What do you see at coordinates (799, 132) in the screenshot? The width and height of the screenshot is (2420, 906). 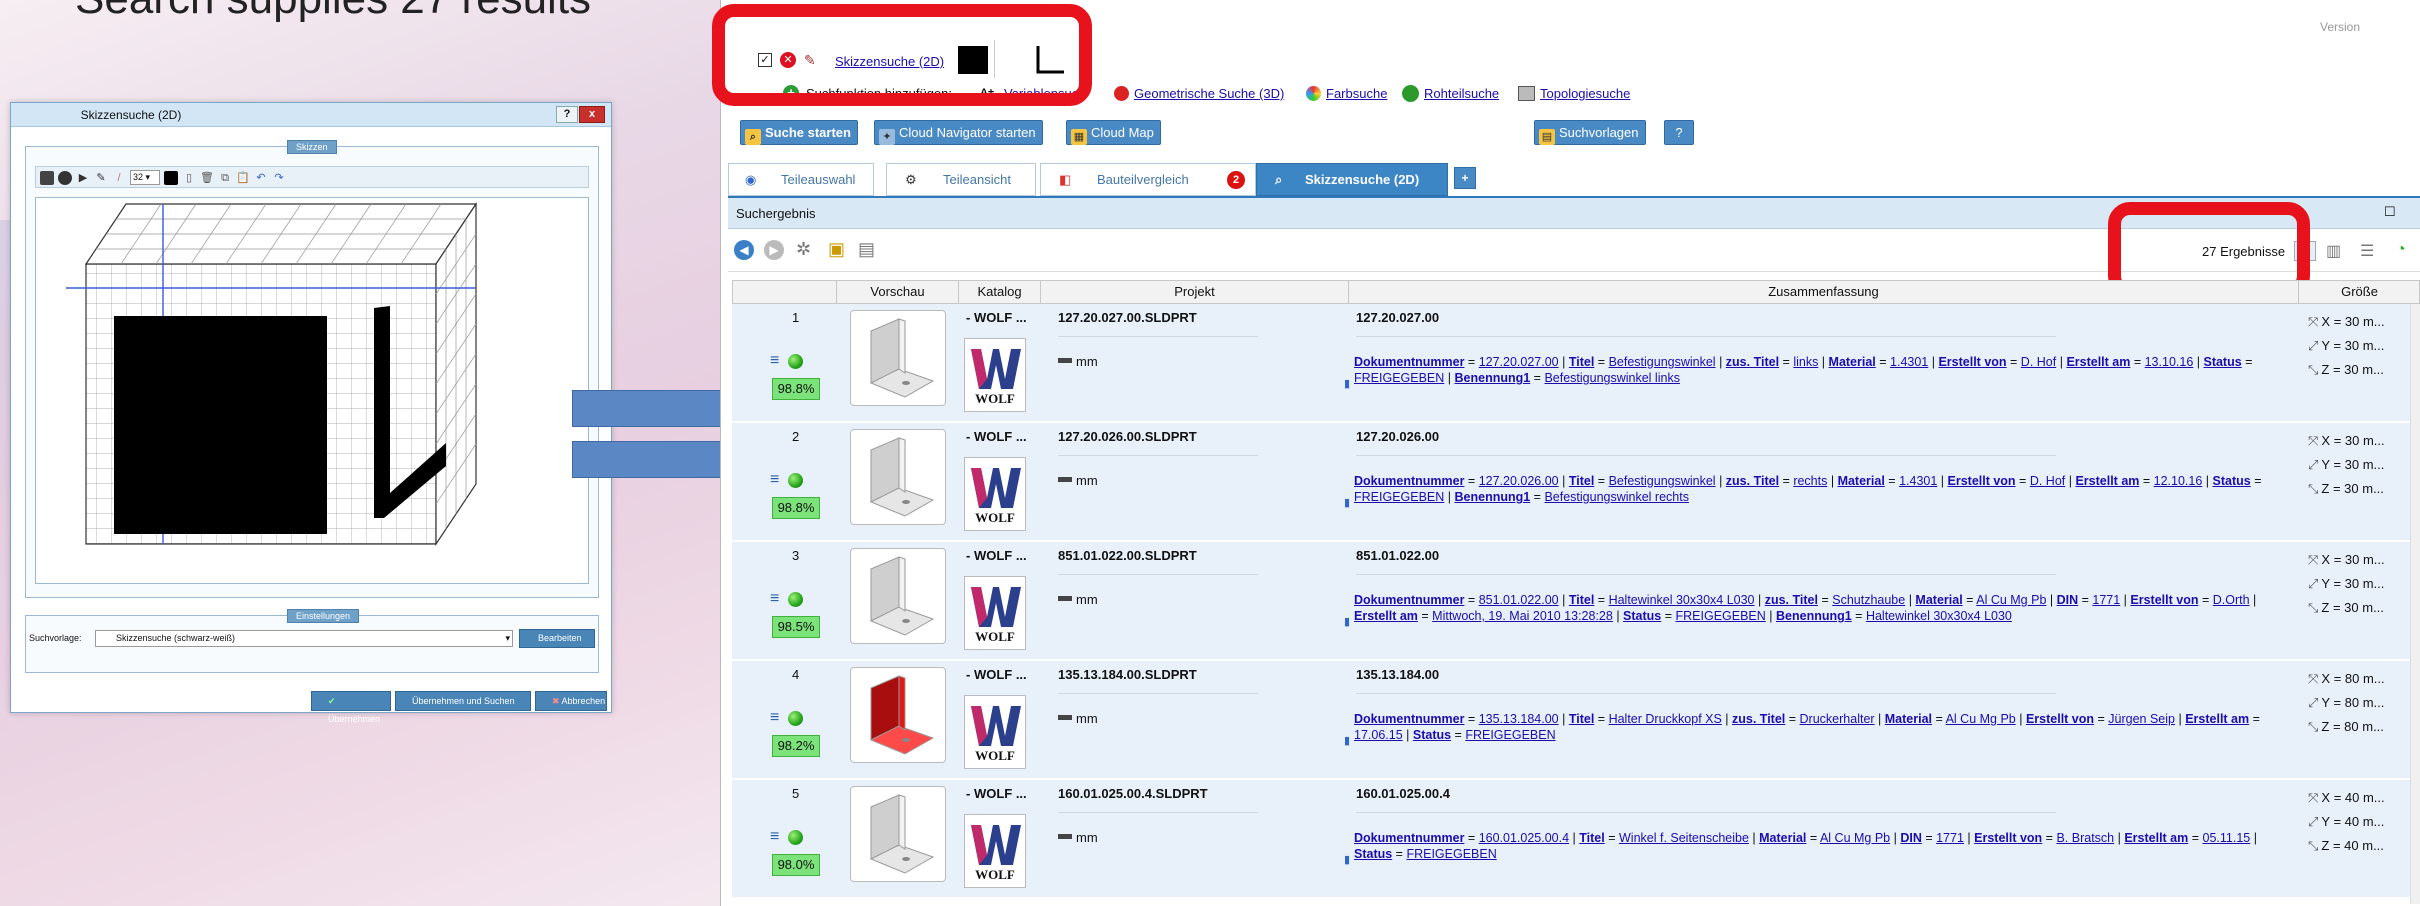 I see `start-search-button: ⌕ Suche starten` at bounding box center [799, 132].